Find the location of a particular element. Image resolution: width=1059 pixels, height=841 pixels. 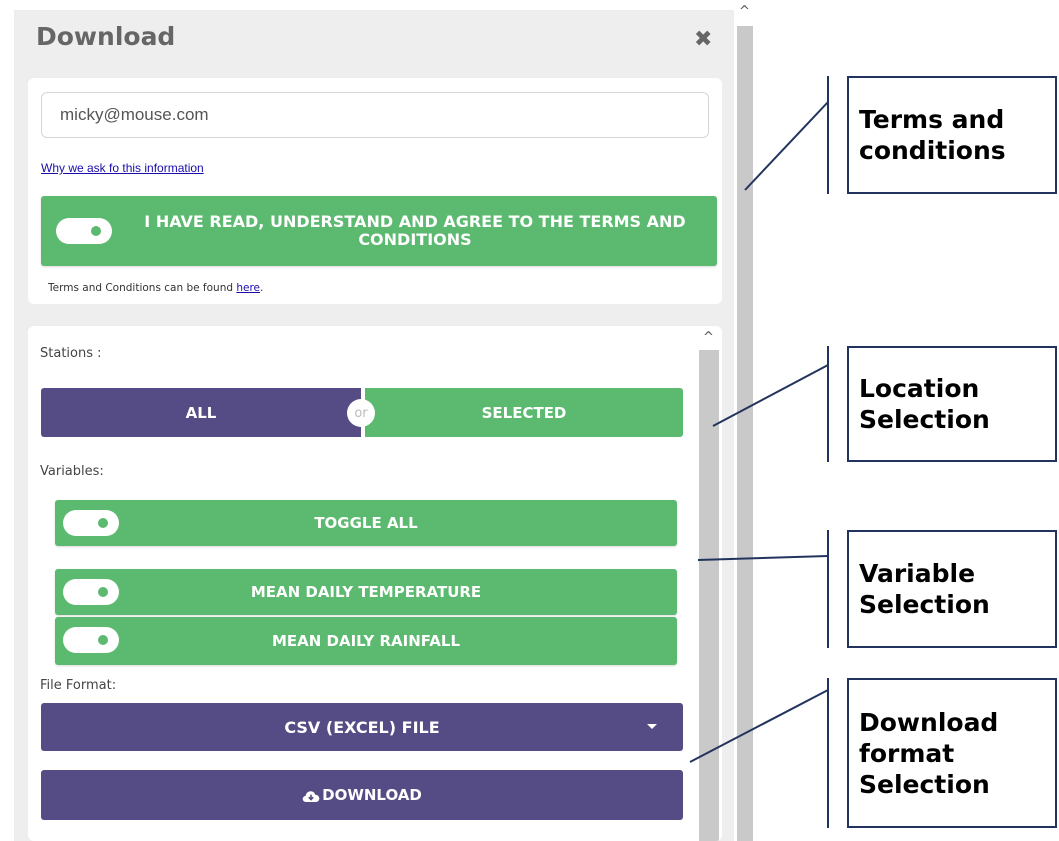

annotation-location: Location Selection is located at coordinates (952, 404).